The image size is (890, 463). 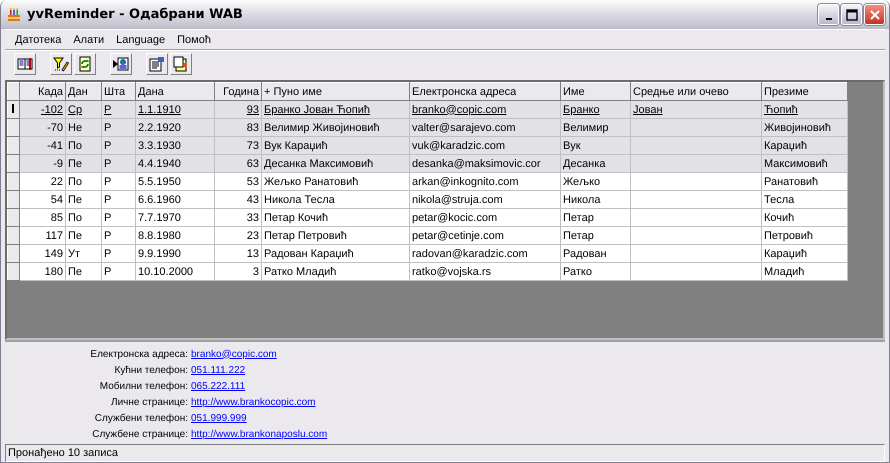 What do you see at coordinates (252, 146) in the screenshot?
I see `table-cell: 73` at bounding box center [252, 146].